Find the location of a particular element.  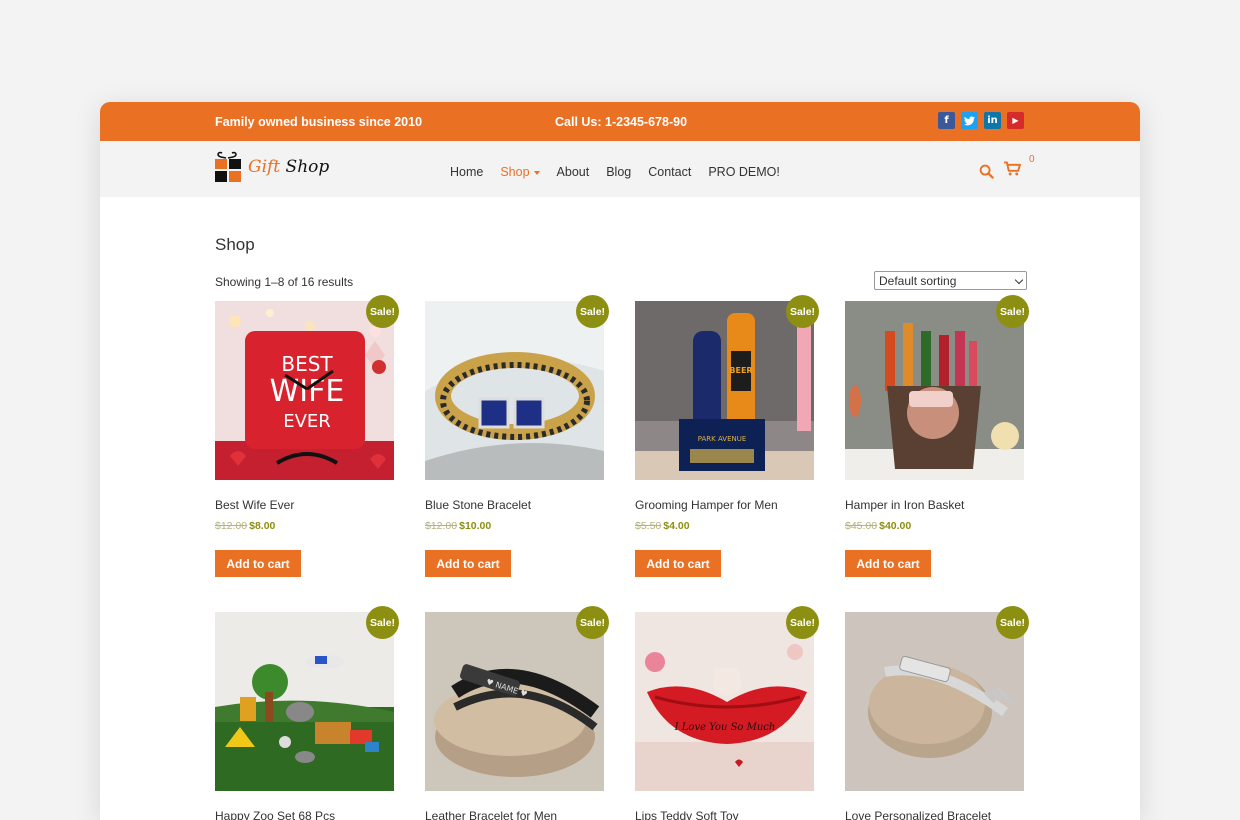

product-name: Best Wife Ever is located at coordinates (254, 505).